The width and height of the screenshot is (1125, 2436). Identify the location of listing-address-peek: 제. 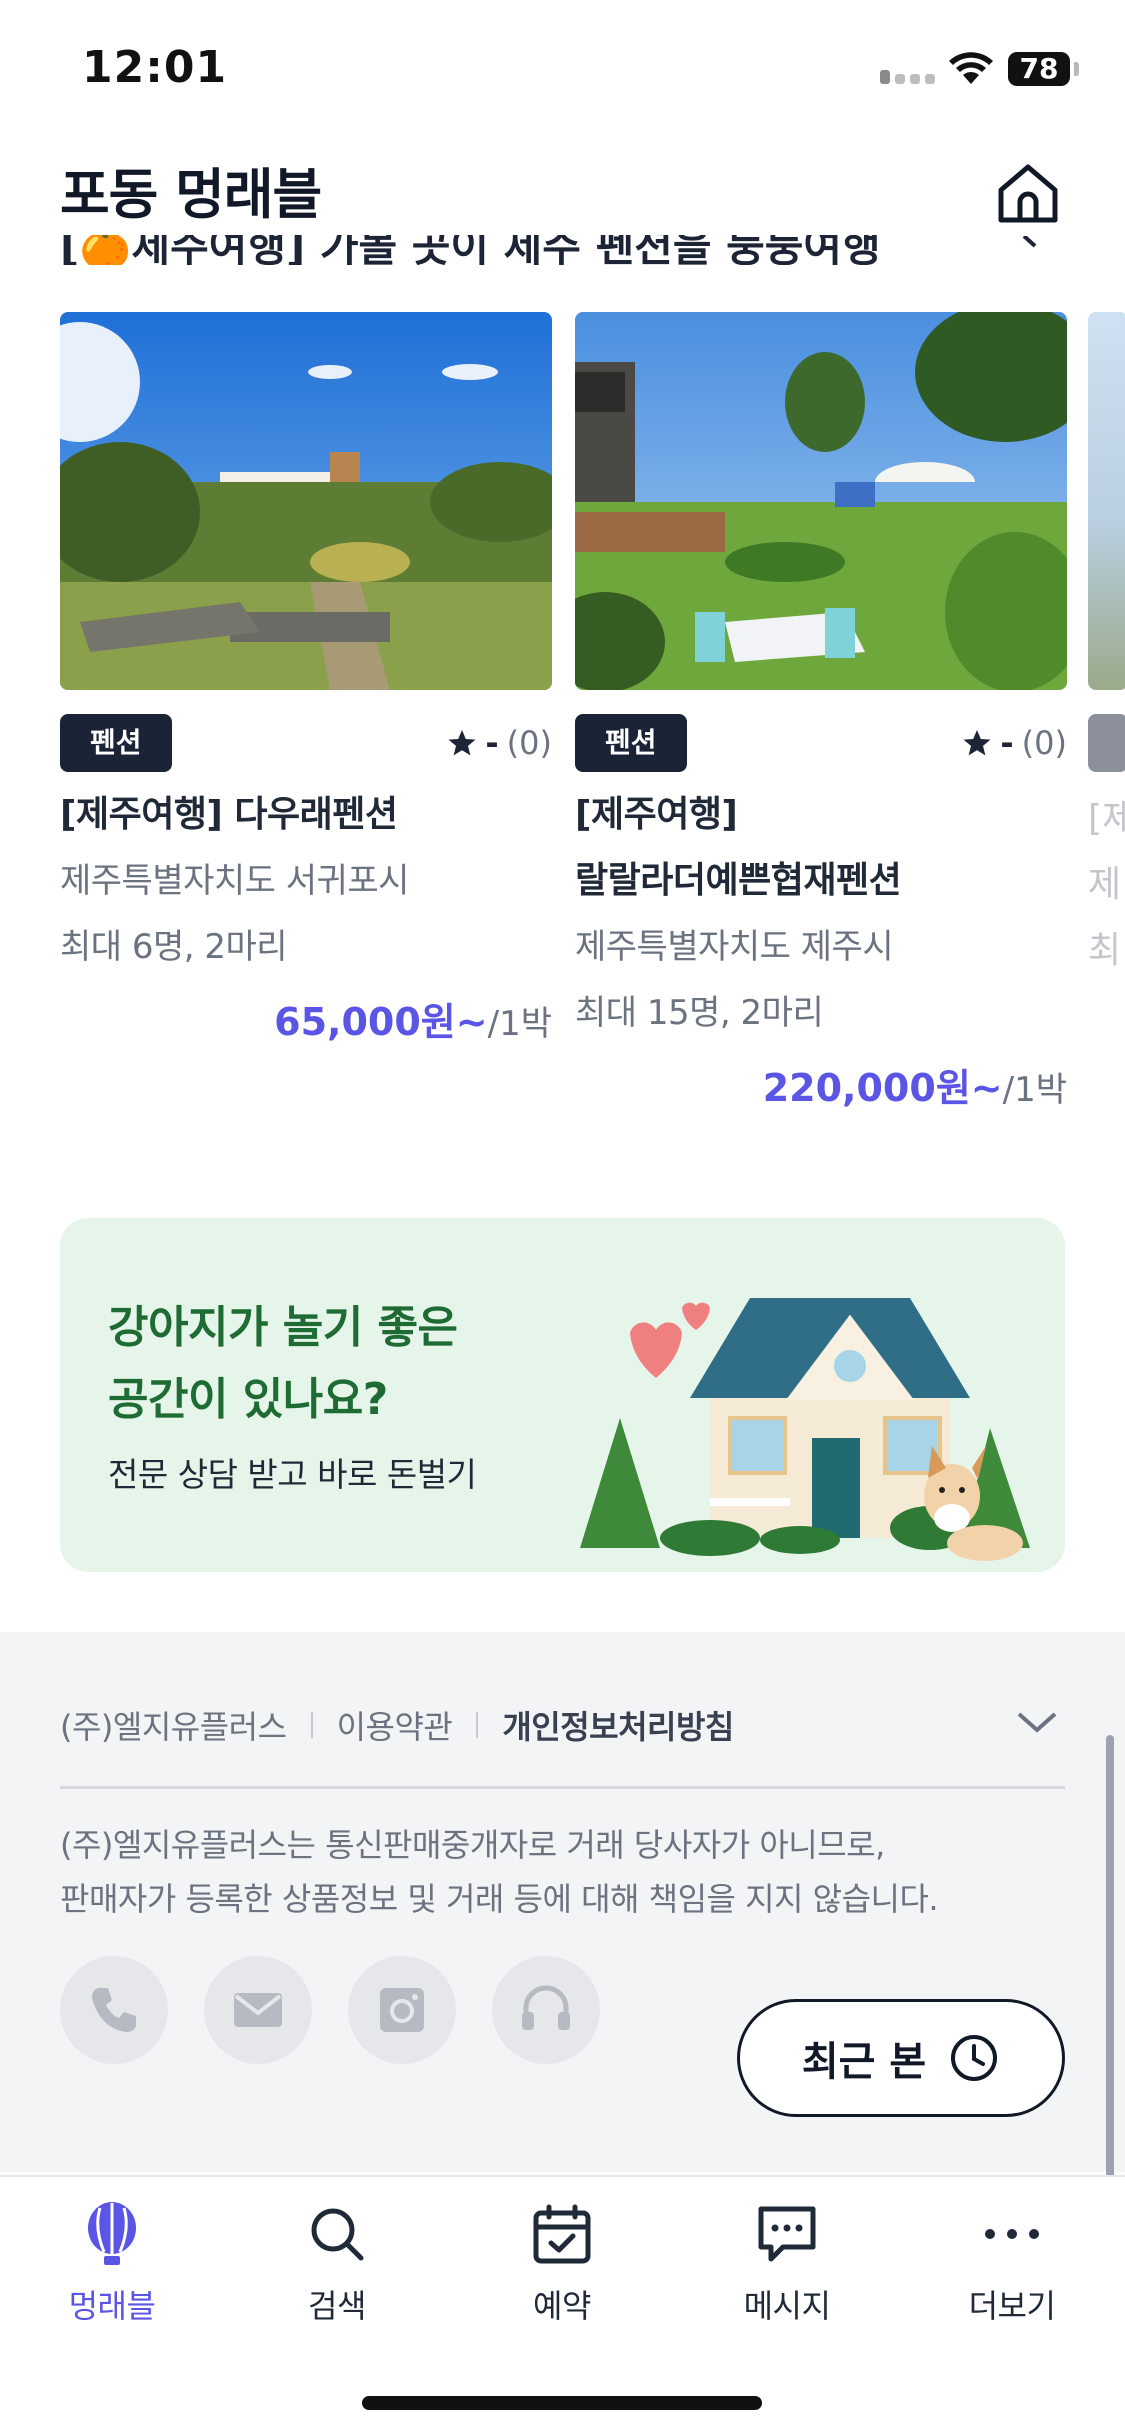
(1105, 884).